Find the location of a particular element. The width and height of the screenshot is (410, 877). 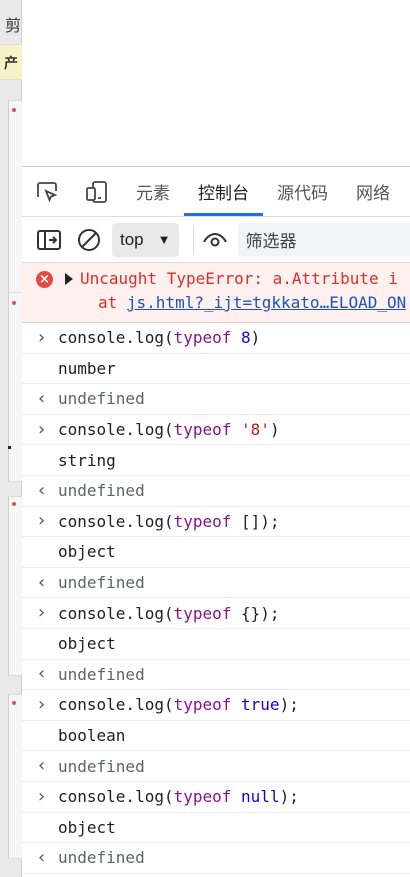

device-toolbar-icon is located at coordinates (97, 191).